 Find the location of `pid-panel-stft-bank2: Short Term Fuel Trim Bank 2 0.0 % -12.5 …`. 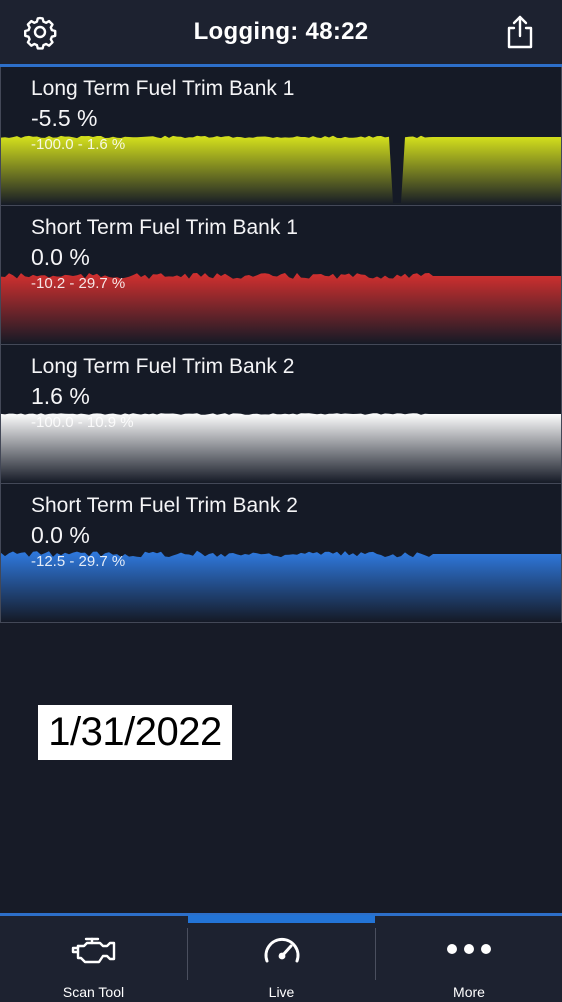

pid-panel-stft-bank2: Short Term Fuel Trim Bank 2 0.0 % -12.5 … is located at coordinates (281, 553).